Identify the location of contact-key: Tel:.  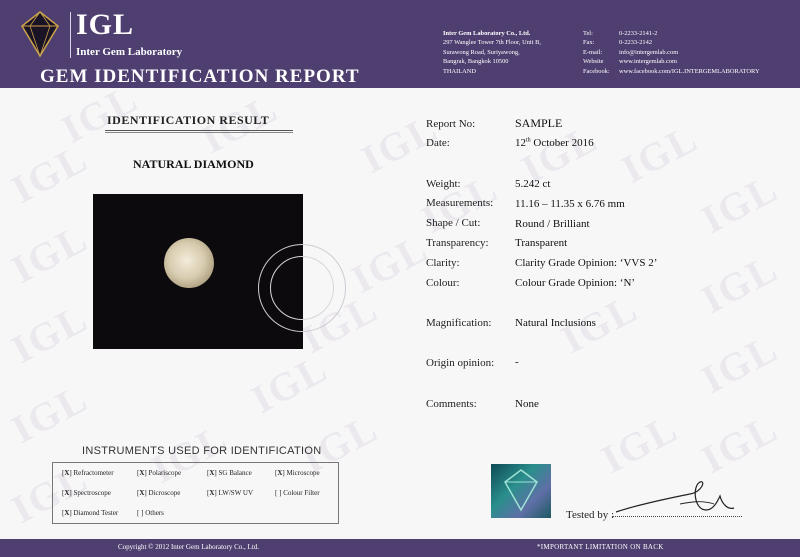
(588, 33).